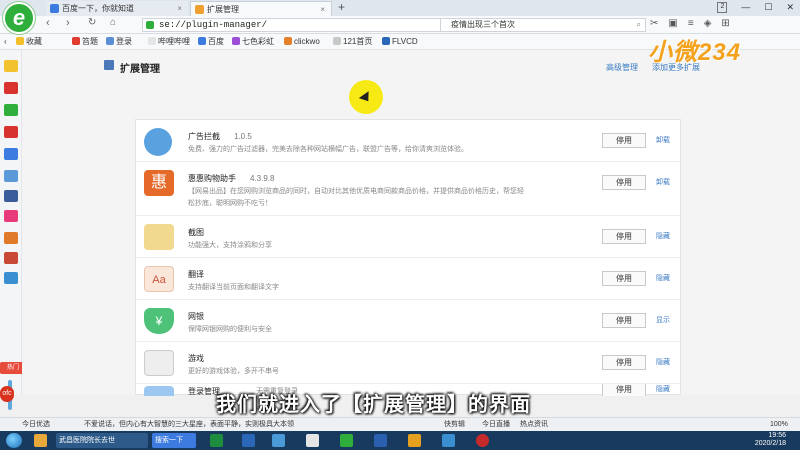  Describe the element at coordinates (68, 23) in the screenshot. I see `forward-icon: ›` at that location.